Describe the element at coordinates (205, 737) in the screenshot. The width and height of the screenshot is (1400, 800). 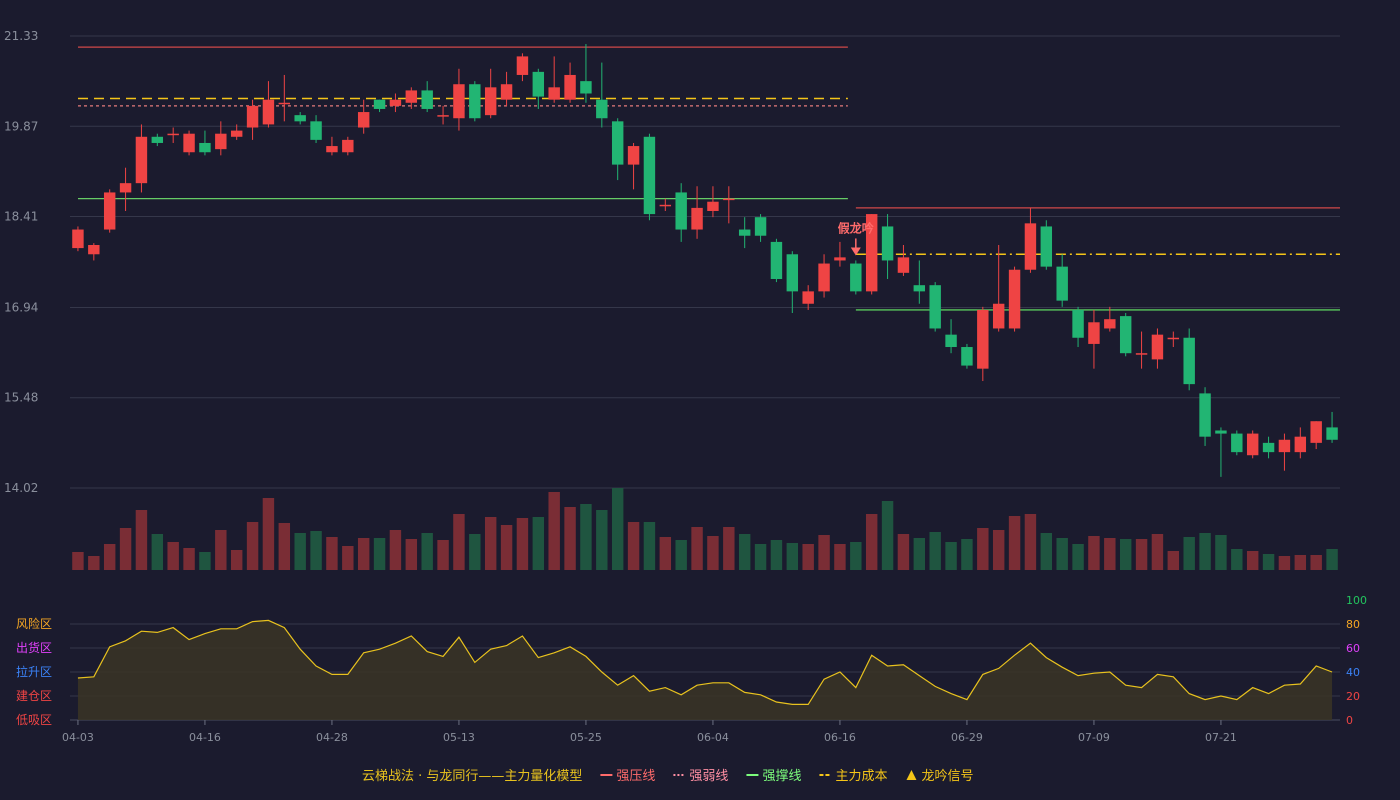
I see `x-tick-label: 04-16` at that location.